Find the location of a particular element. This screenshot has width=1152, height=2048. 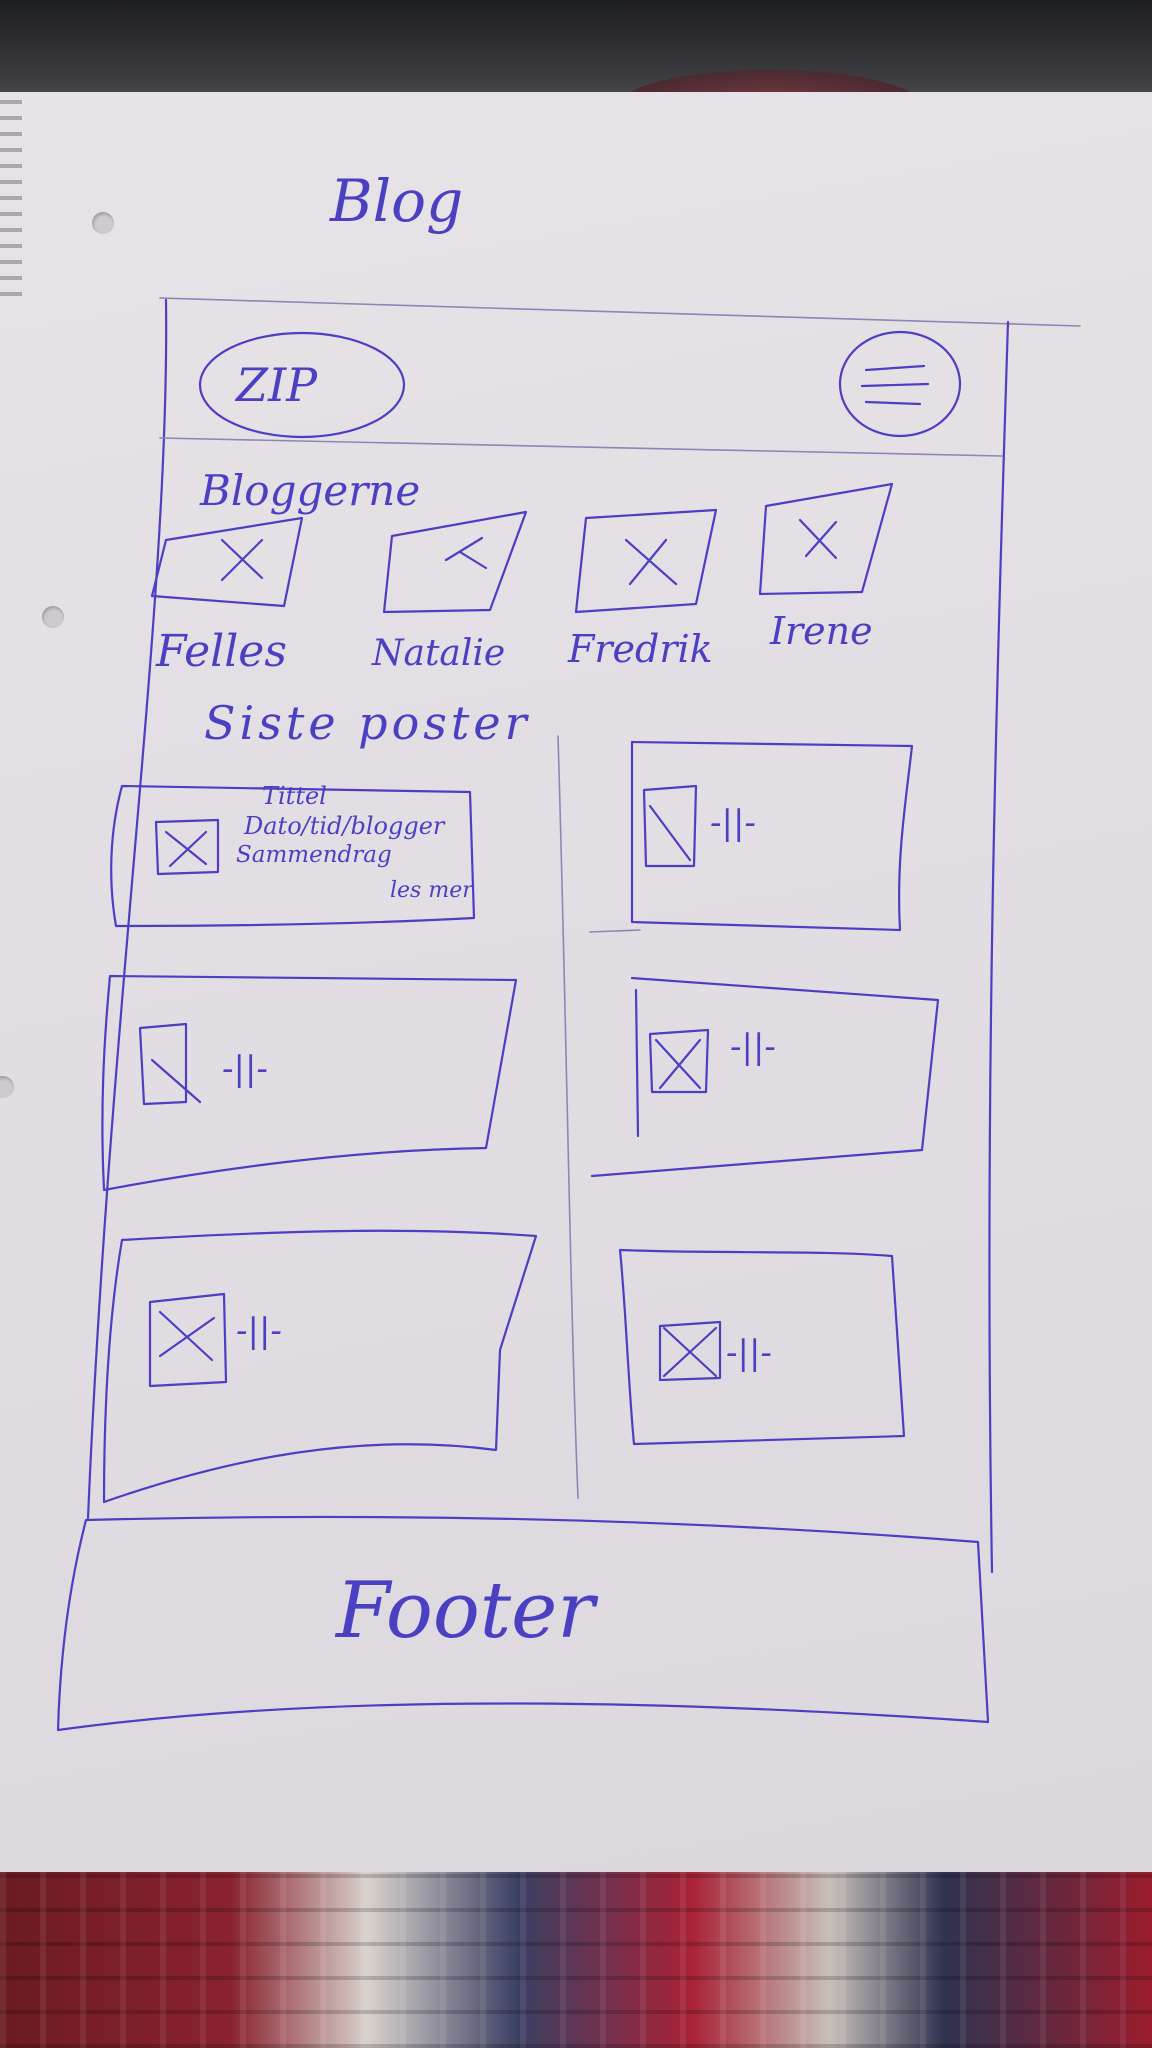

latest-posts-heading: Siste poster is located at coordinates (367, 723).